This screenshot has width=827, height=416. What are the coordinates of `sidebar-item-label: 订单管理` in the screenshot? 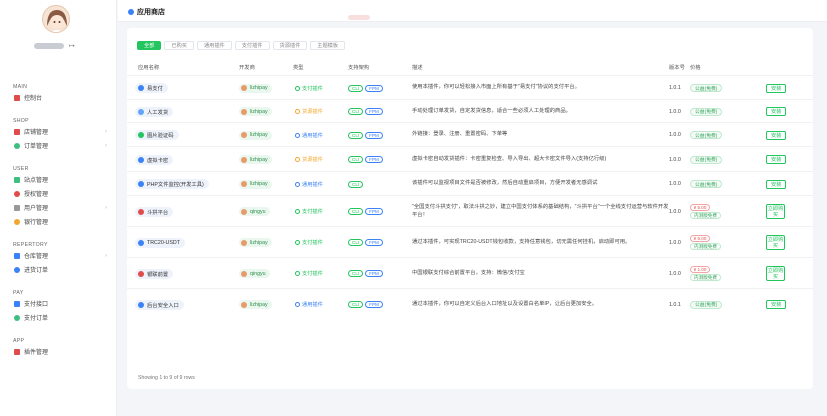 It's located at (36, 147).